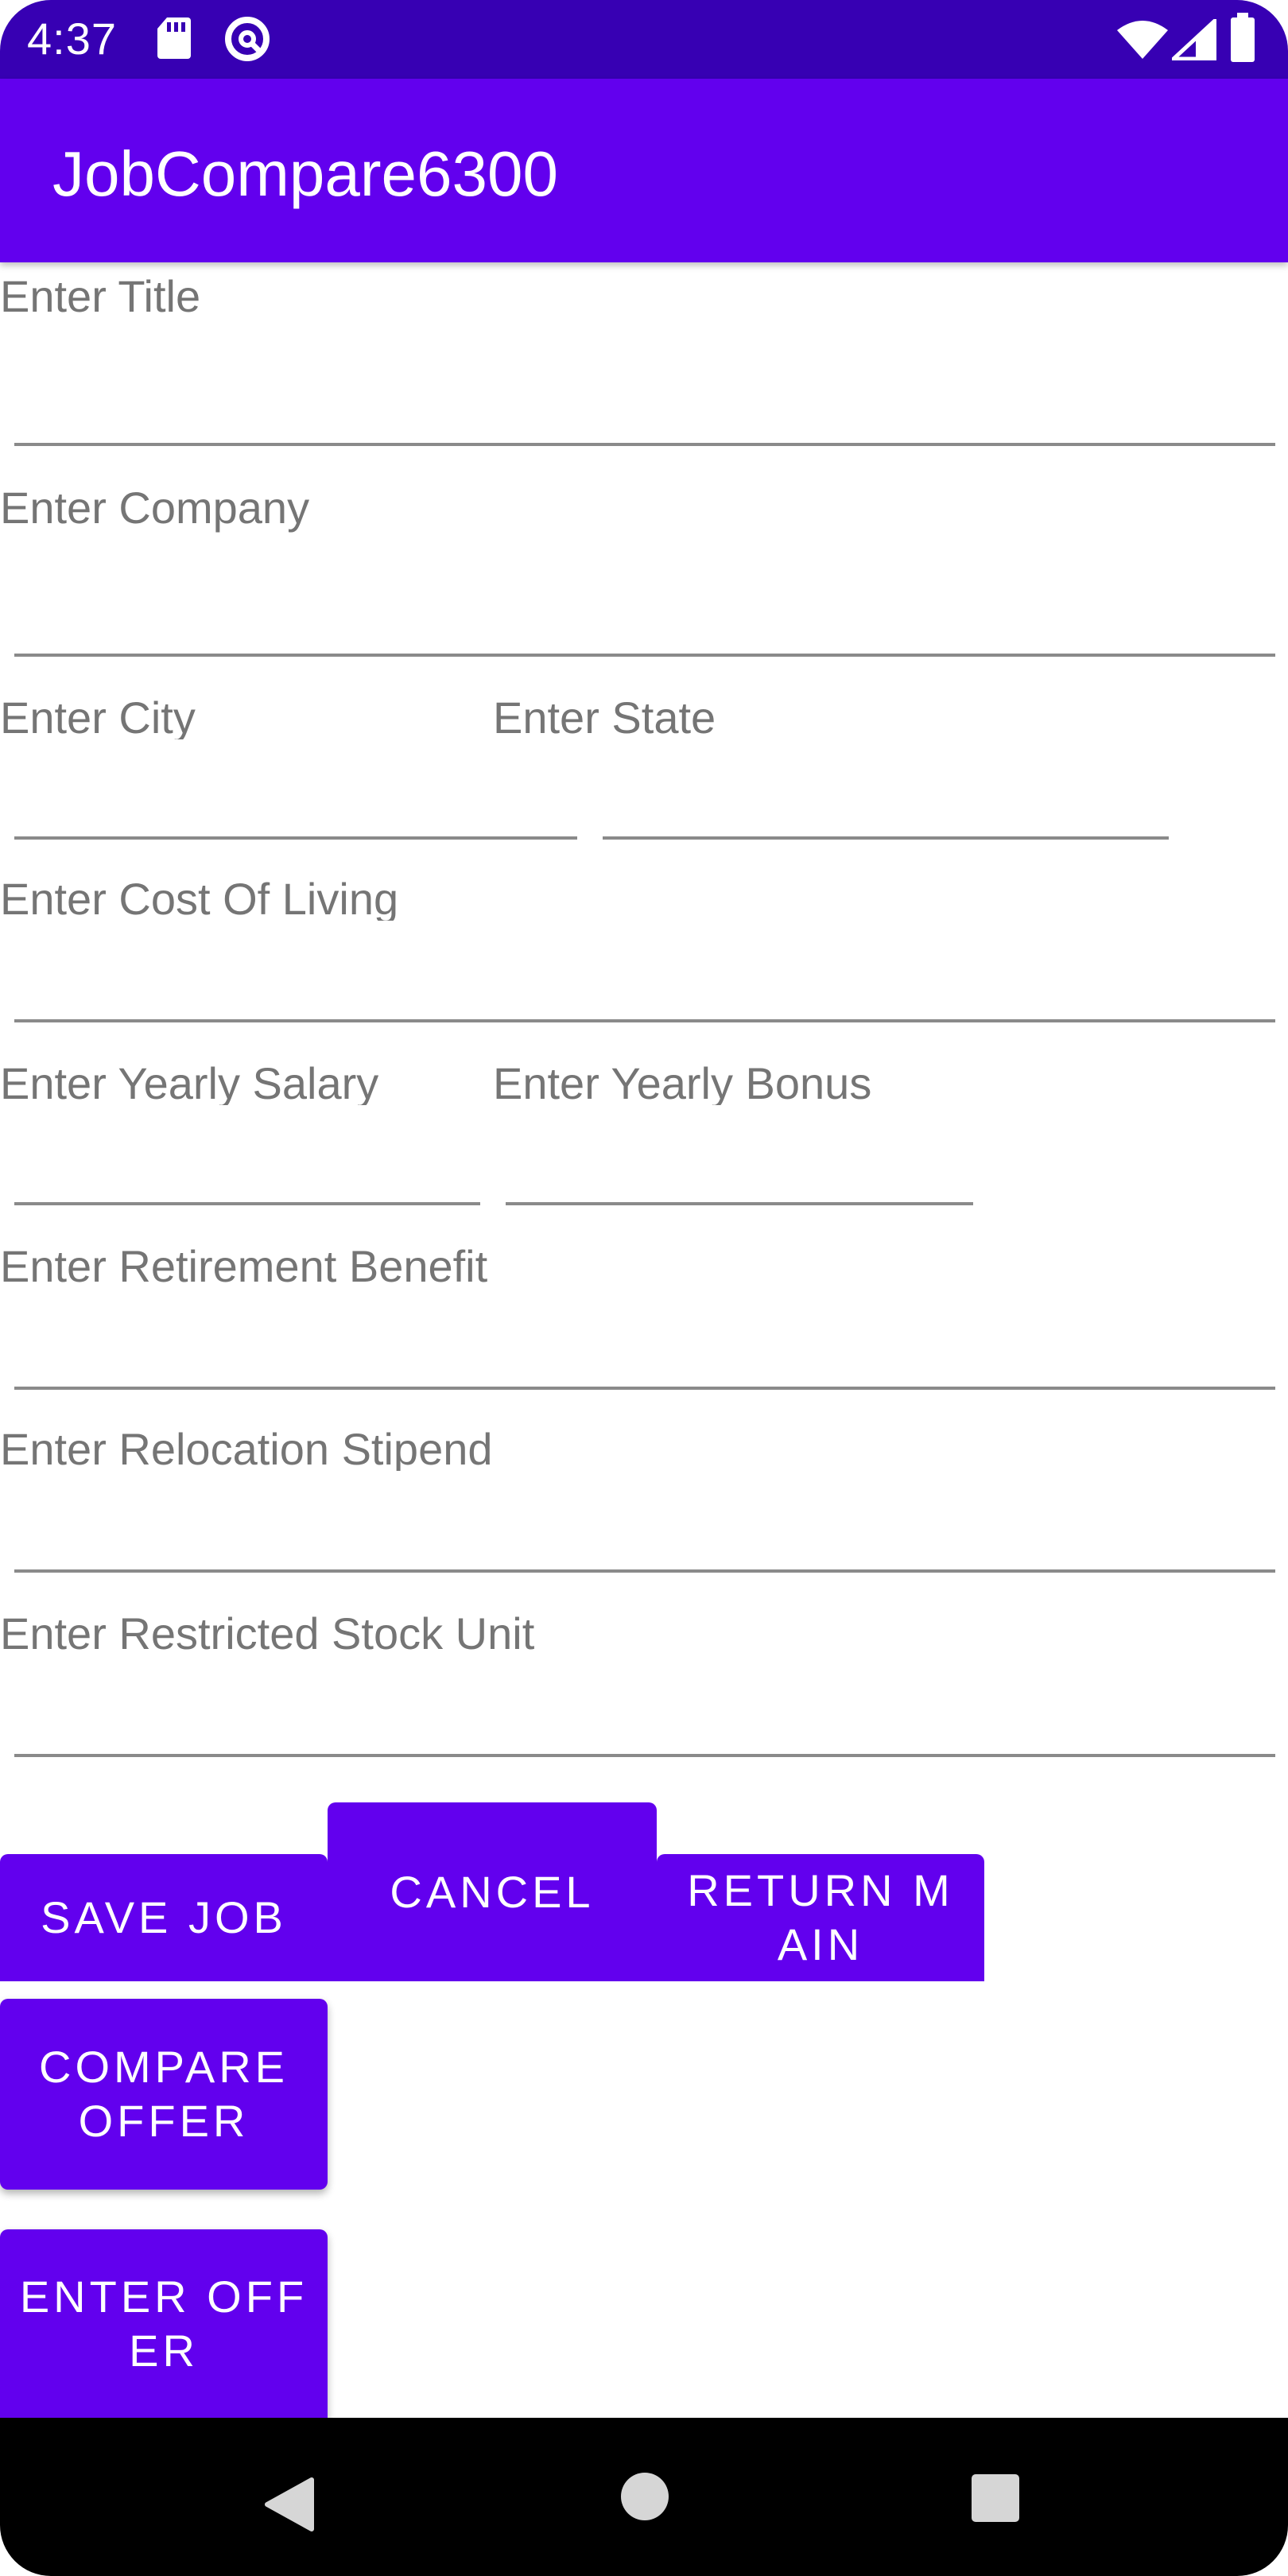  Describe the element at coordinates (305, 173) in the screenshot. I see `app-title: JobCompare6300` at that location.